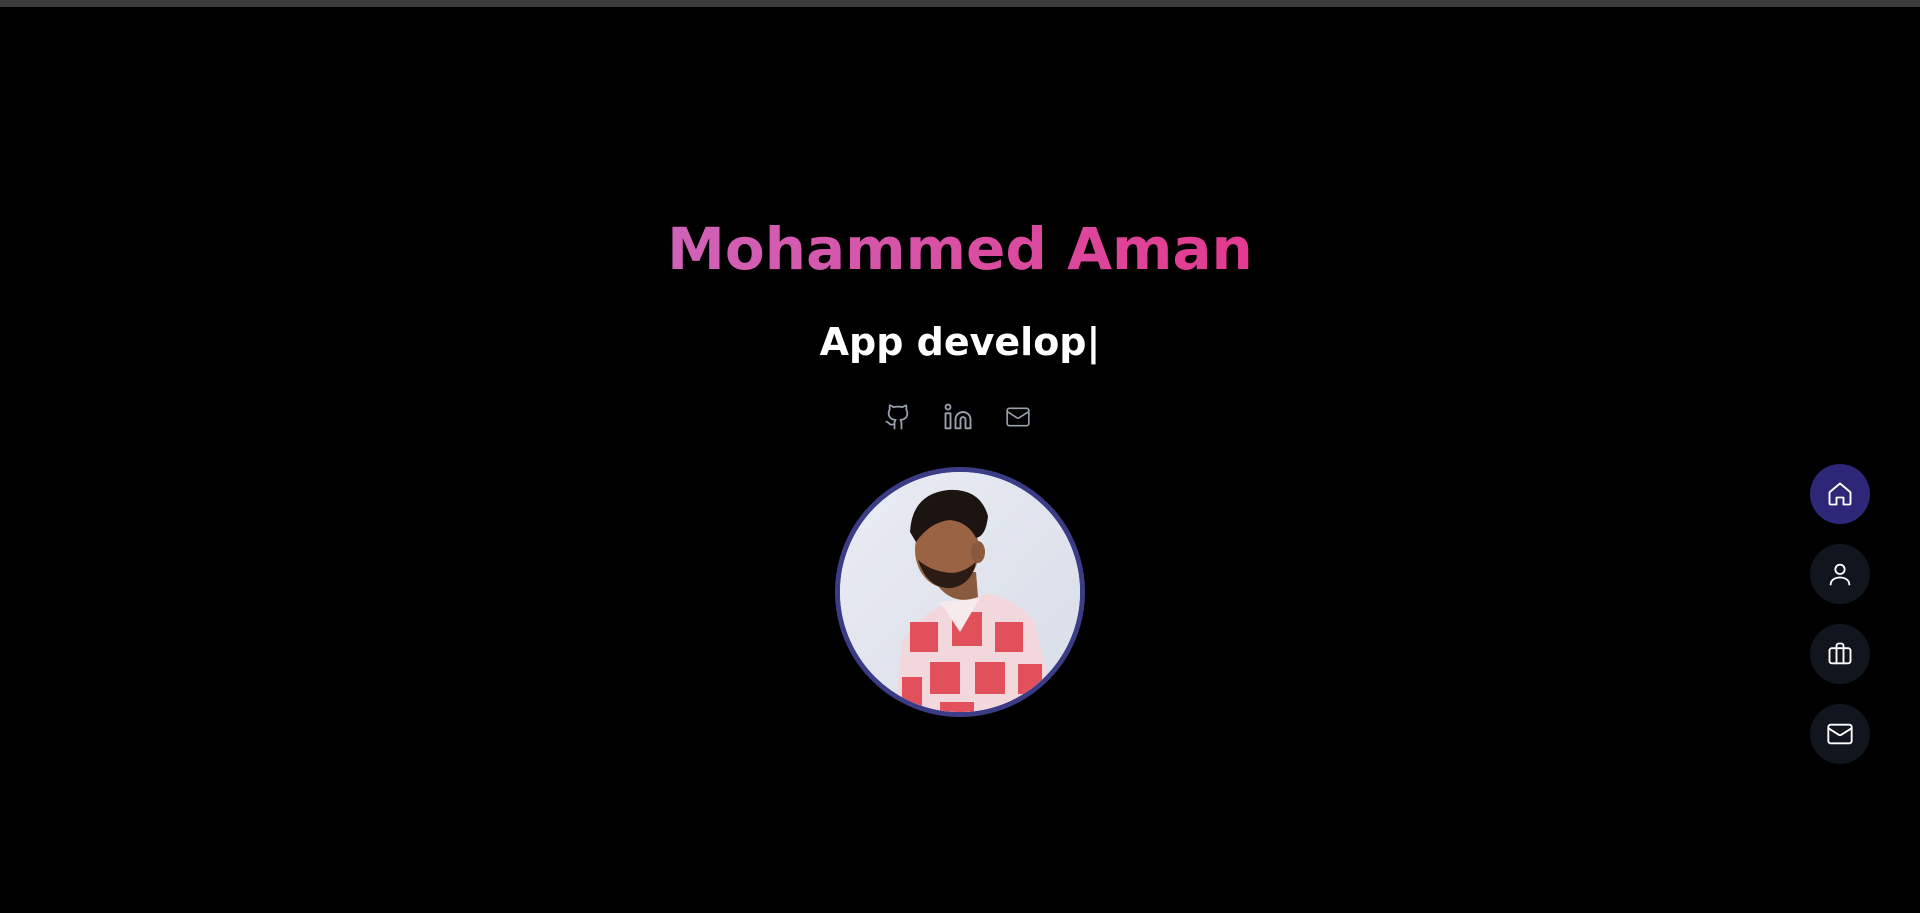  I want to click on social-links, so click(958, 417).